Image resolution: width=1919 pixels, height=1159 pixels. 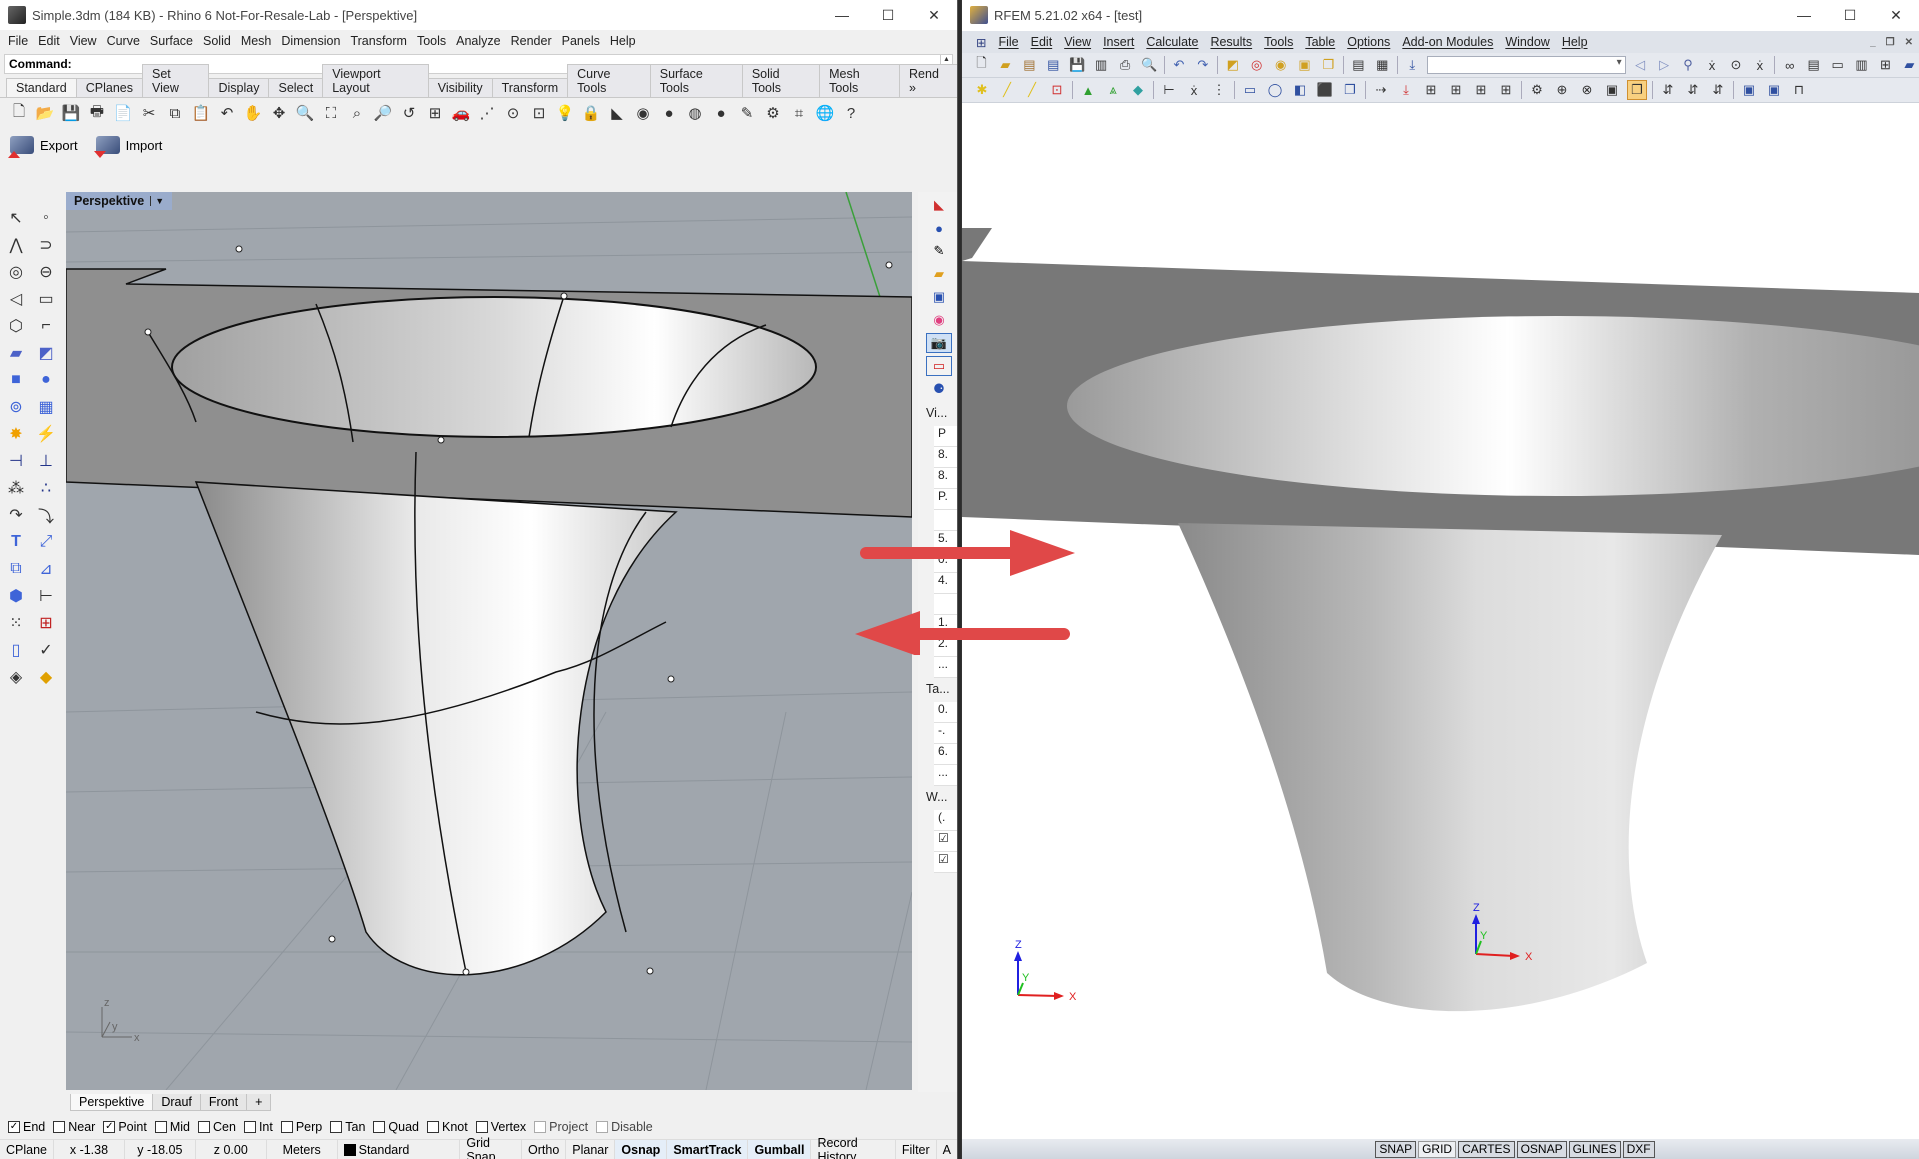 What do you see at coordinates (74, 1127) in the screenshot?
I see `osnap-near: Near` at bounding box center [74, 1127].